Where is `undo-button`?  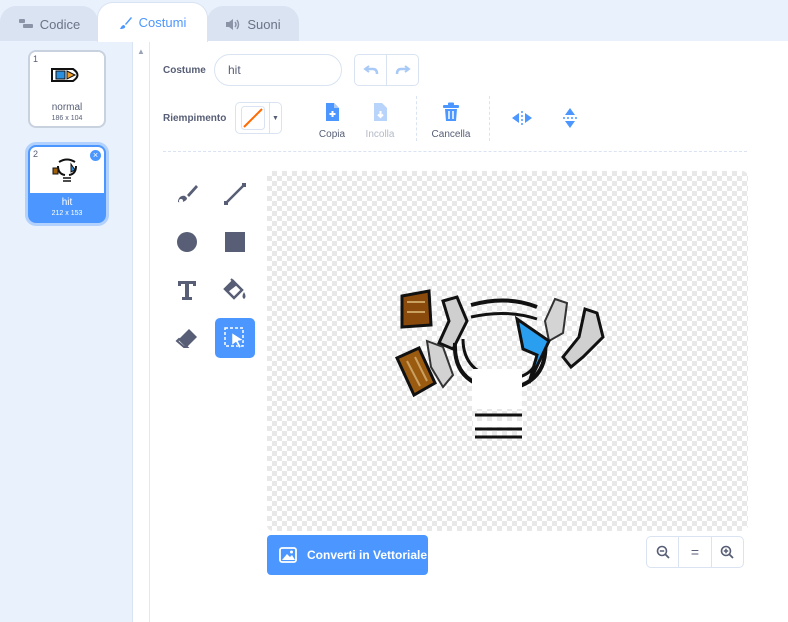 undo-button is located at coordinates (370, 70).